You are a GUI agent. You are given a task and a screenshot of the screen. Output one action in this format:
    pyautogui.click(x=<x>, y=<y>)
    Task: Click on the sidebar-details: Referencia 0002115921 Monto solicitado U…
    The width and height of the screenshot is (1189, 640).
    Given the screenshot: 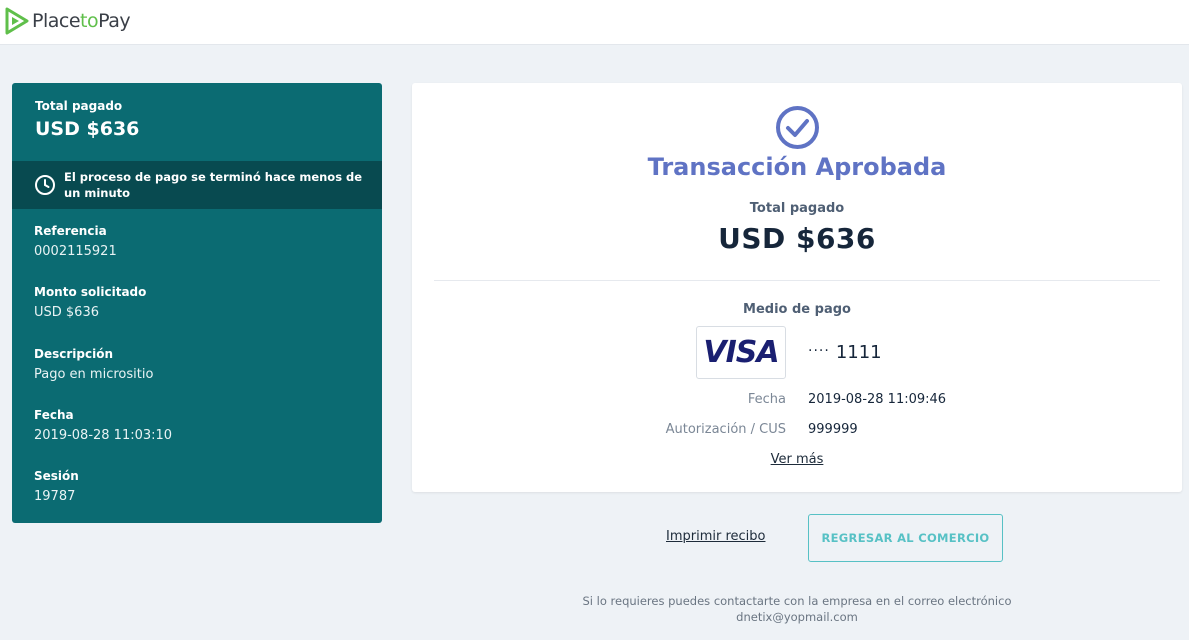 What is the action you would take?
    pyautogui.click(x=199, y=377)
    